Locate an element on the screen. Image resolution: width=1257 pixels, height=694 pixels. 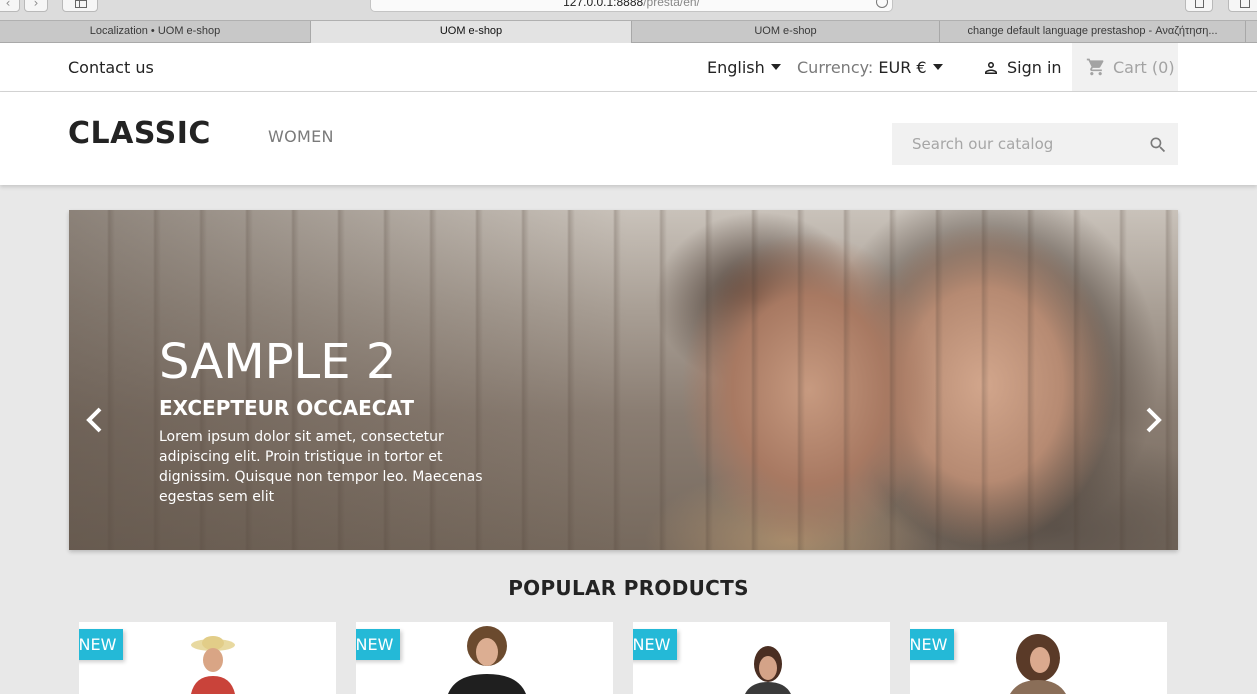
share-button is located at coordinates (1199, 6).